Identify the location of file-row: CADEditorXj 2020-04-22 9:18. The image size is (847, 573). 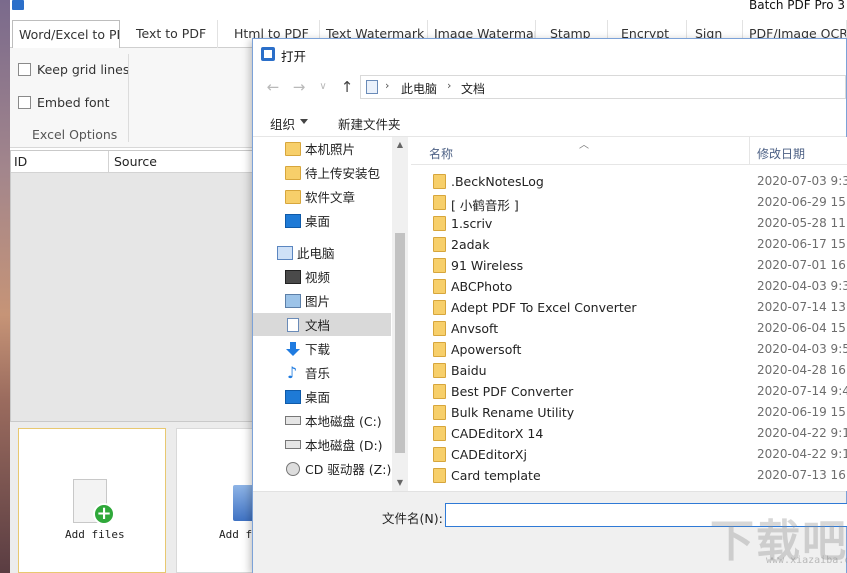
(629, 454).